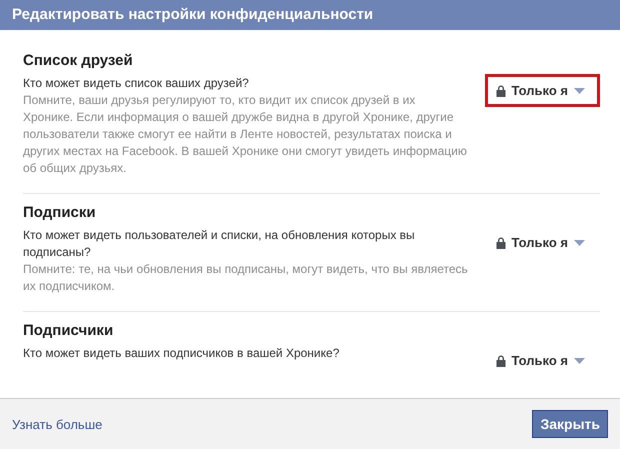 This screenshot has width=620, height=449. What do you see at coordinates (136, 83) in the screenshot?
I see `question-text: Кто может видеть список ваших друзей?` at bounding box center [136, 83].